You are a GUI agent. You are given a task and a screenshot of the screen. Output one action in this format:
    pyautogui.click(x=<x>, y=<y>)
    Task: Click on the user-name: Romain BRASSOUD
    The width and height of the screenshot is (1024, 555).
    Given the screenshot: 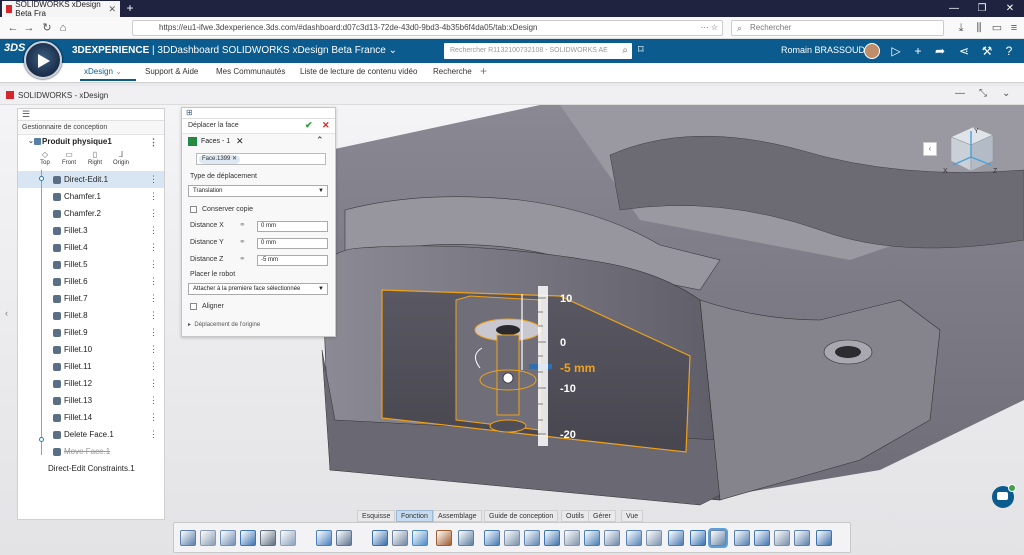 What is the action you would take?
    pyautogui.click(x=823, y=50)
    